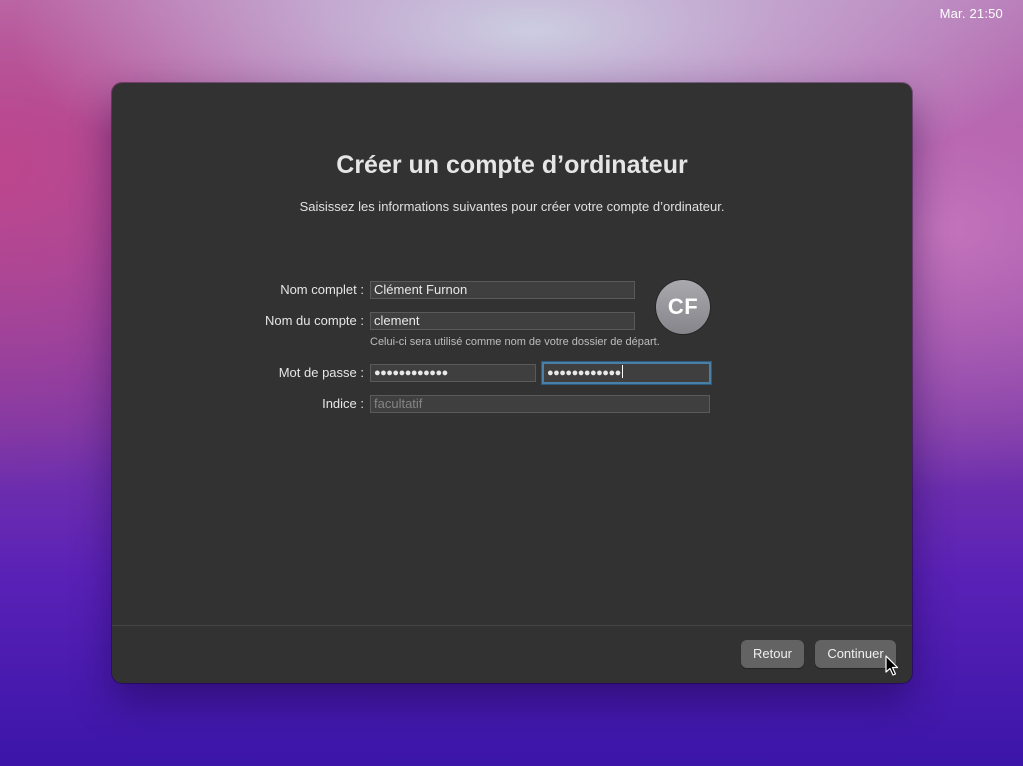 Image resolution: width=1023 pixels, height=766 pixels. Describe the element at coordinates (321, 372) in the screenshot. I see `password-label: Mot de passe :` at that location.